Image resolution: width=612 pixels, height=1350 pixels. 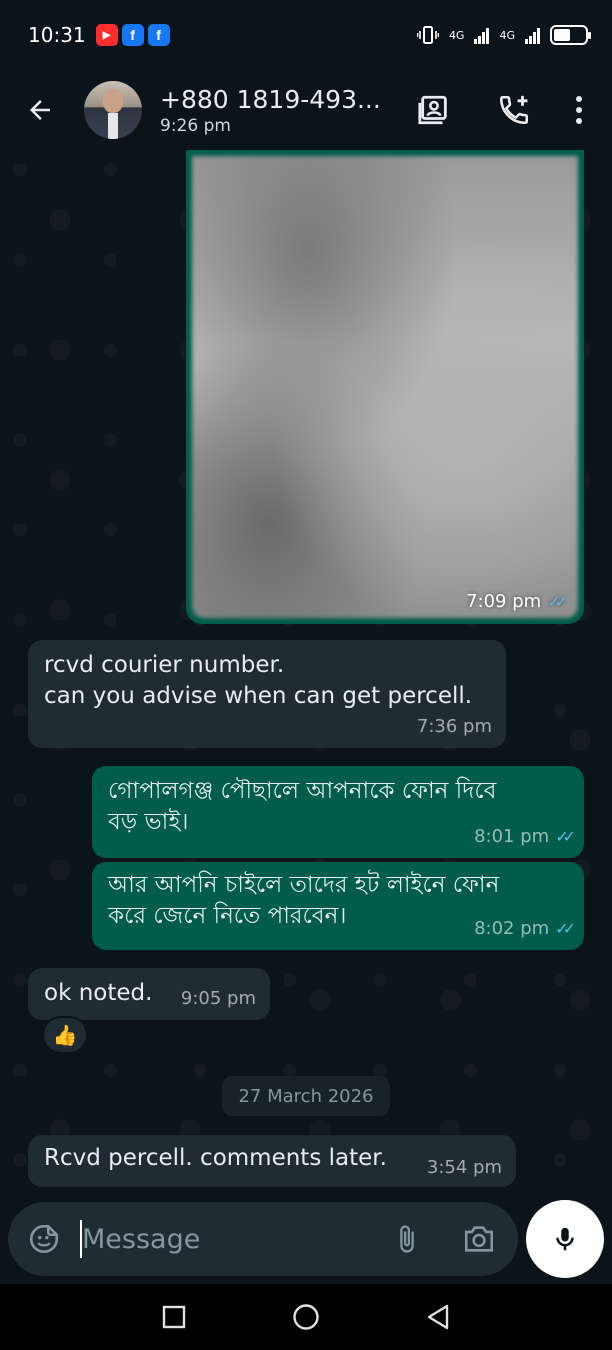 What do you see at coordinates (427, 35) in the screenshot?
I see `vibrate-icon` at bounding box center [427, 35].